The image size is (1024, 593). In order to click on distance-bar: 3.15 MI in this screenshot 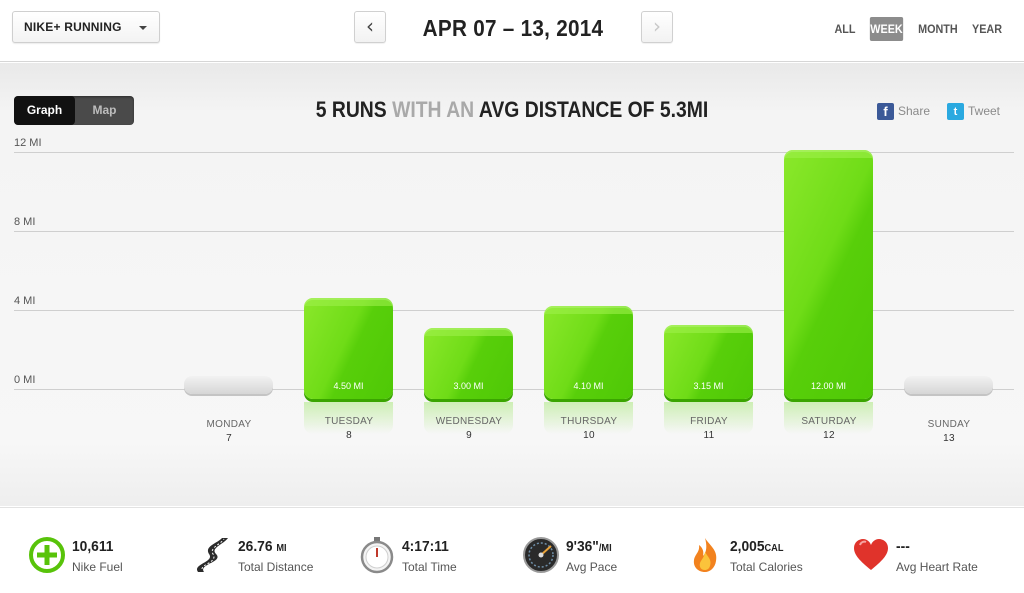, I will do `click(708, 361)`.